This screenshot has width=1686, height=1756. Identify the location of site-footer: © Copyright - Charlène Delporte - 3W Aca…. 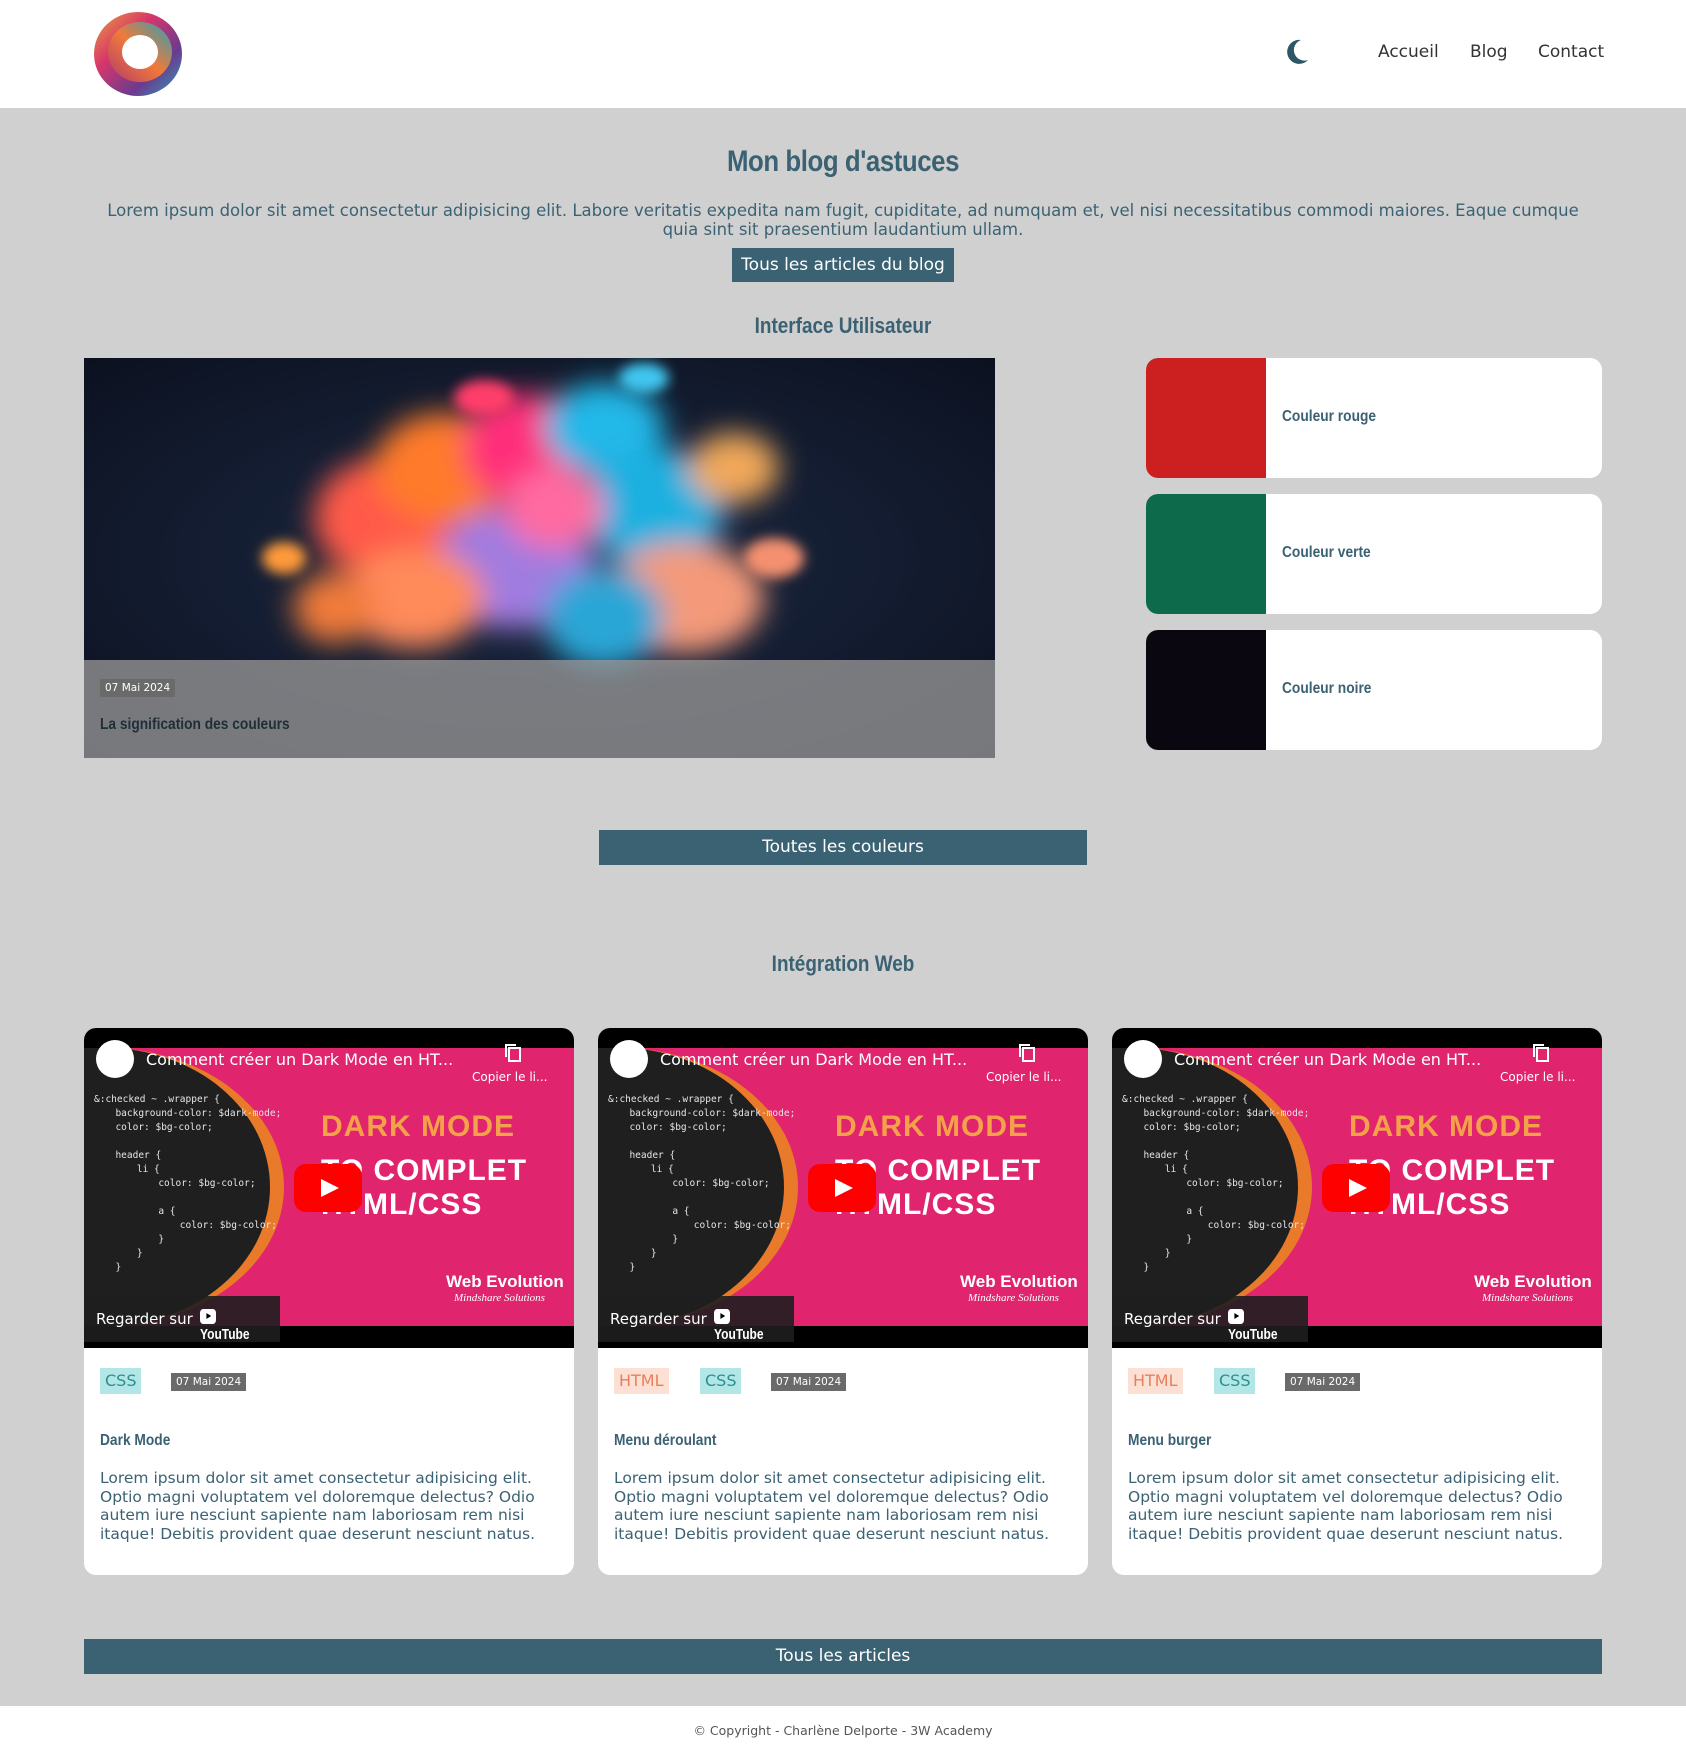
(843, 1731).